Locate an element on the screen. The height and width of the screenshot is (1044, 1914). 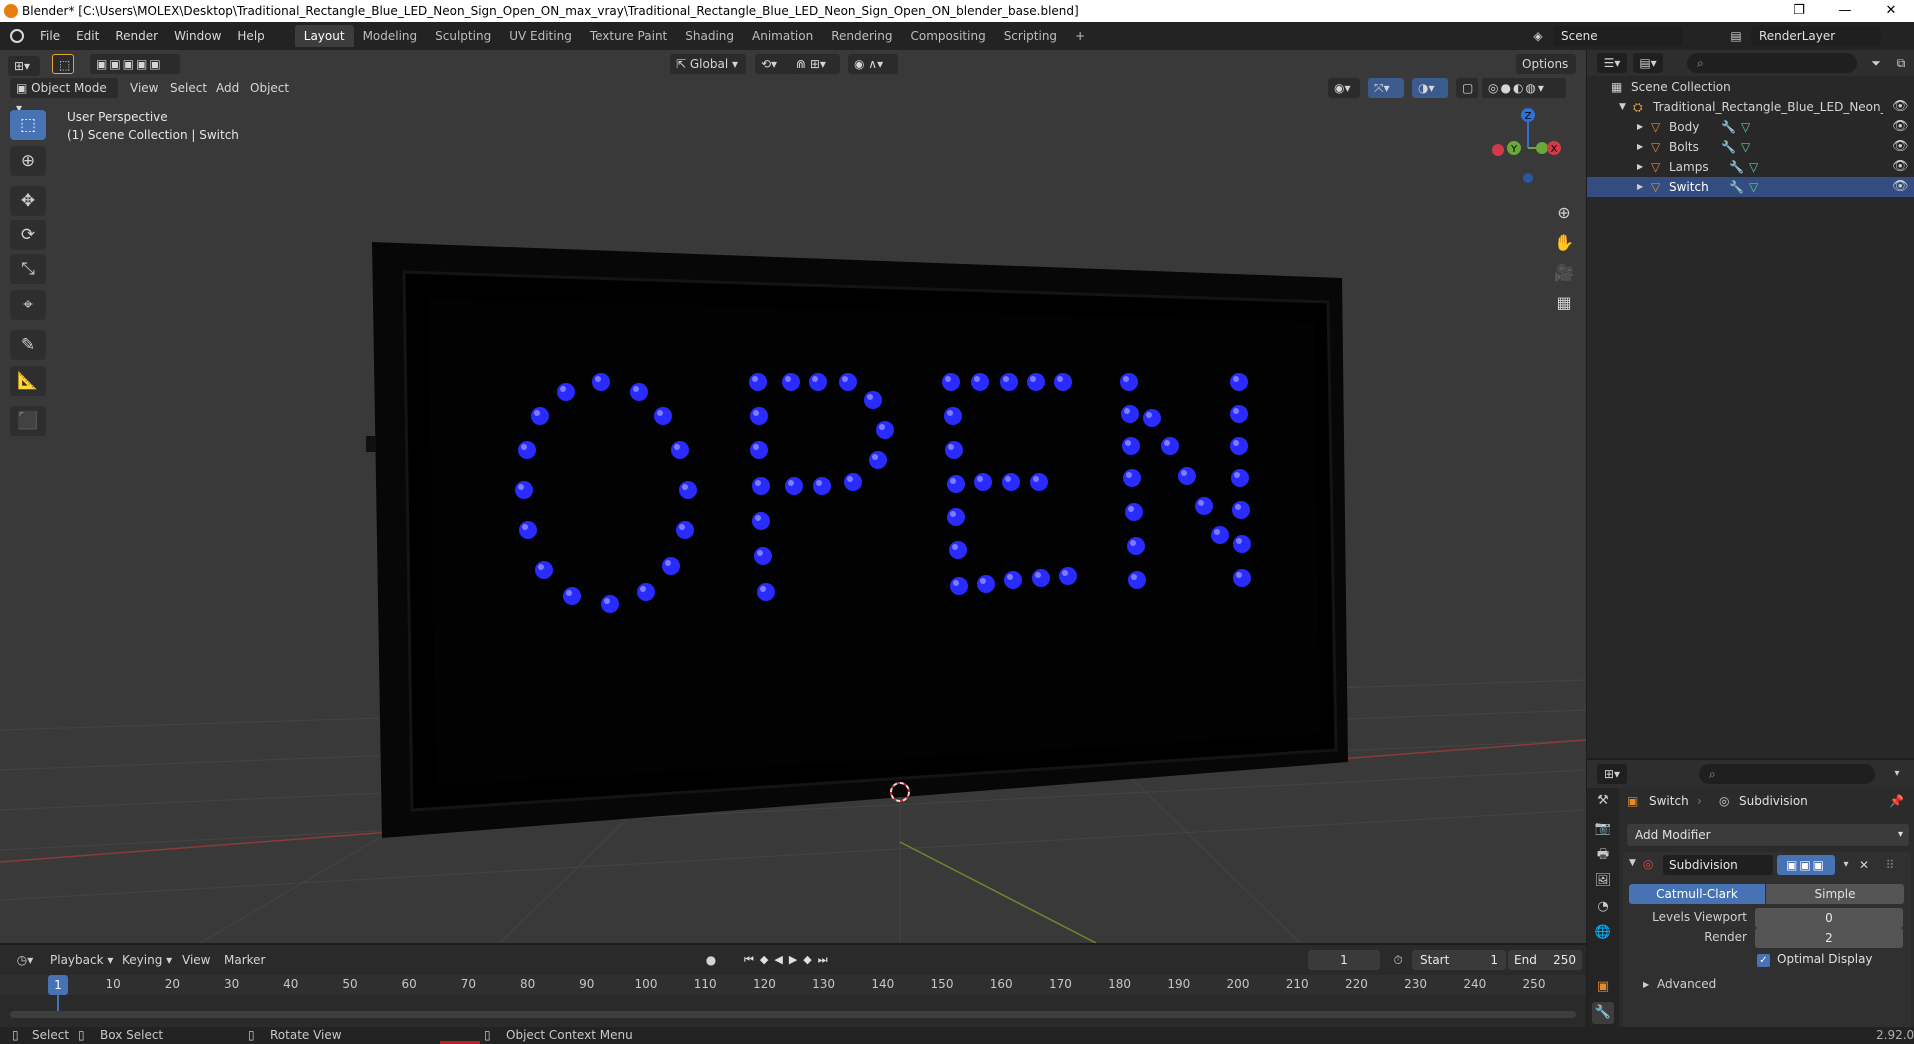
options-dropdown: Options is located at coordinates (1546, 64).